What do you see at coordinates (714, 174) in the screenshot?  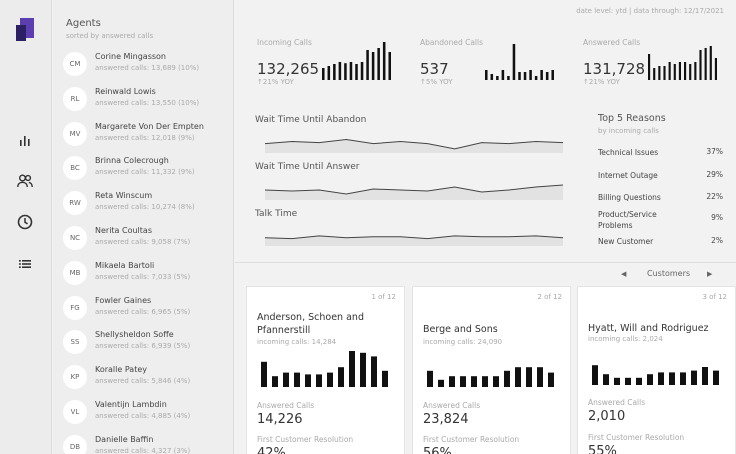 I see `reason-pct: 29%` at bounding box center [714, 174].